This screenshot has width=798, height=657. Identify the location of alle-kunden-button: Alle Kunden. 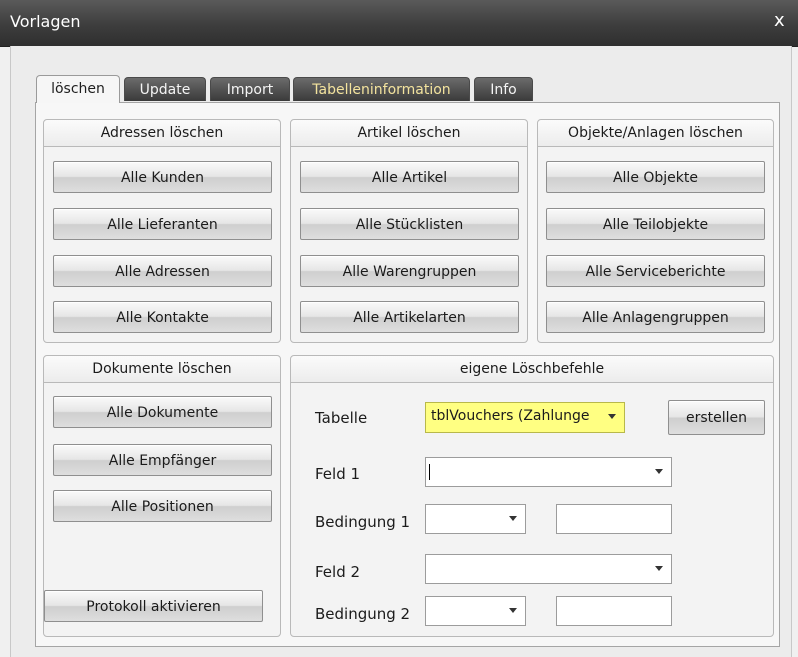
(162, 177).